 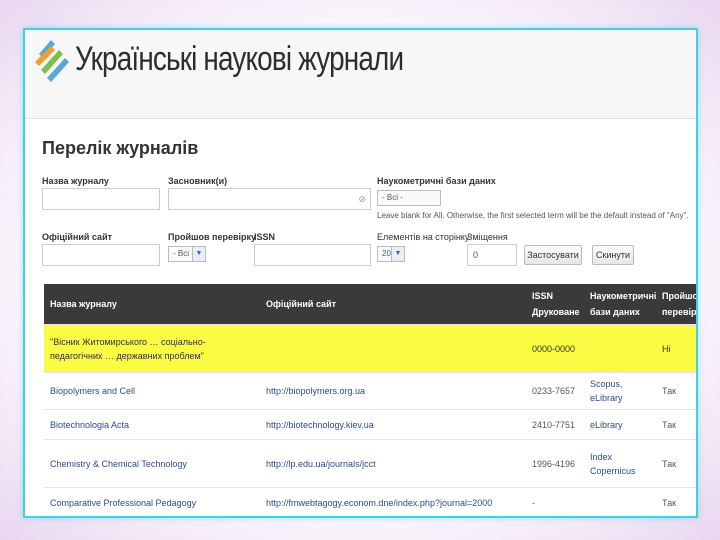 What do you see at coordinates (620, 463) in the screenshot?
I see `databases-cell: Index Copernicus` at bounding box center [620, 463].